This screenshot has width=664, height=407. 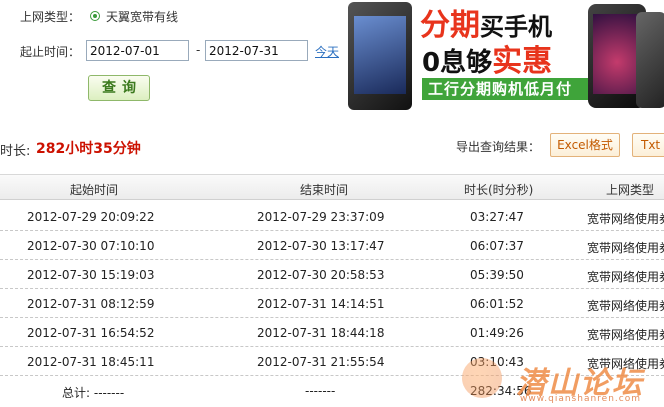 I want to click on start-date-input, so click(x=137, y=50).